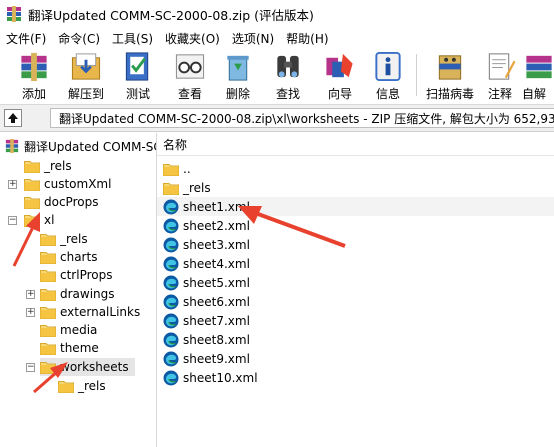 The width and height of the screenshot is (554, 447). I want to click on tree-item-xl: xl, so click(39, 220).